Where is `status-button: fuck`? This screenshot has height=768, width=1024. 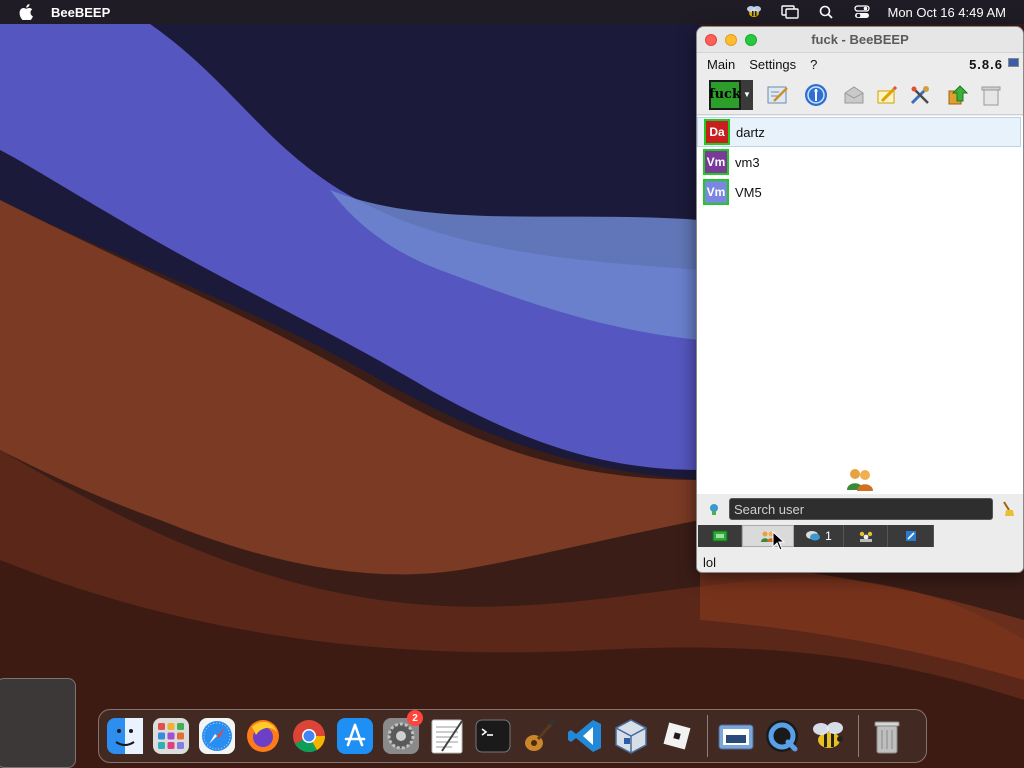 status-button: fuck is located at coordinates (725, 94).